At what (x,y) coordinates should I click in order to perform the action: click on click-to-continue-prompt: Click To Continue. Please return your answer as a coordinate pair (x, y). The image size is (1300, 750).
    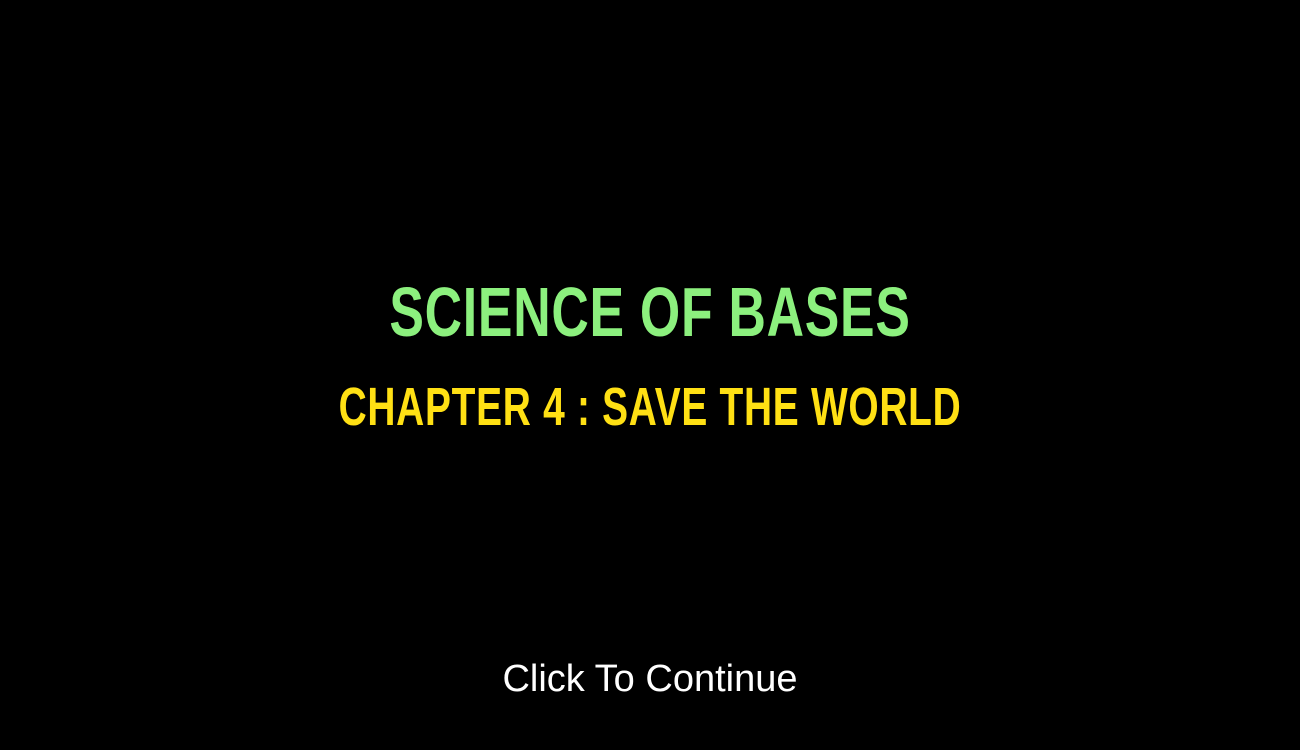
    Looking at the image, I should click on (650, 679).